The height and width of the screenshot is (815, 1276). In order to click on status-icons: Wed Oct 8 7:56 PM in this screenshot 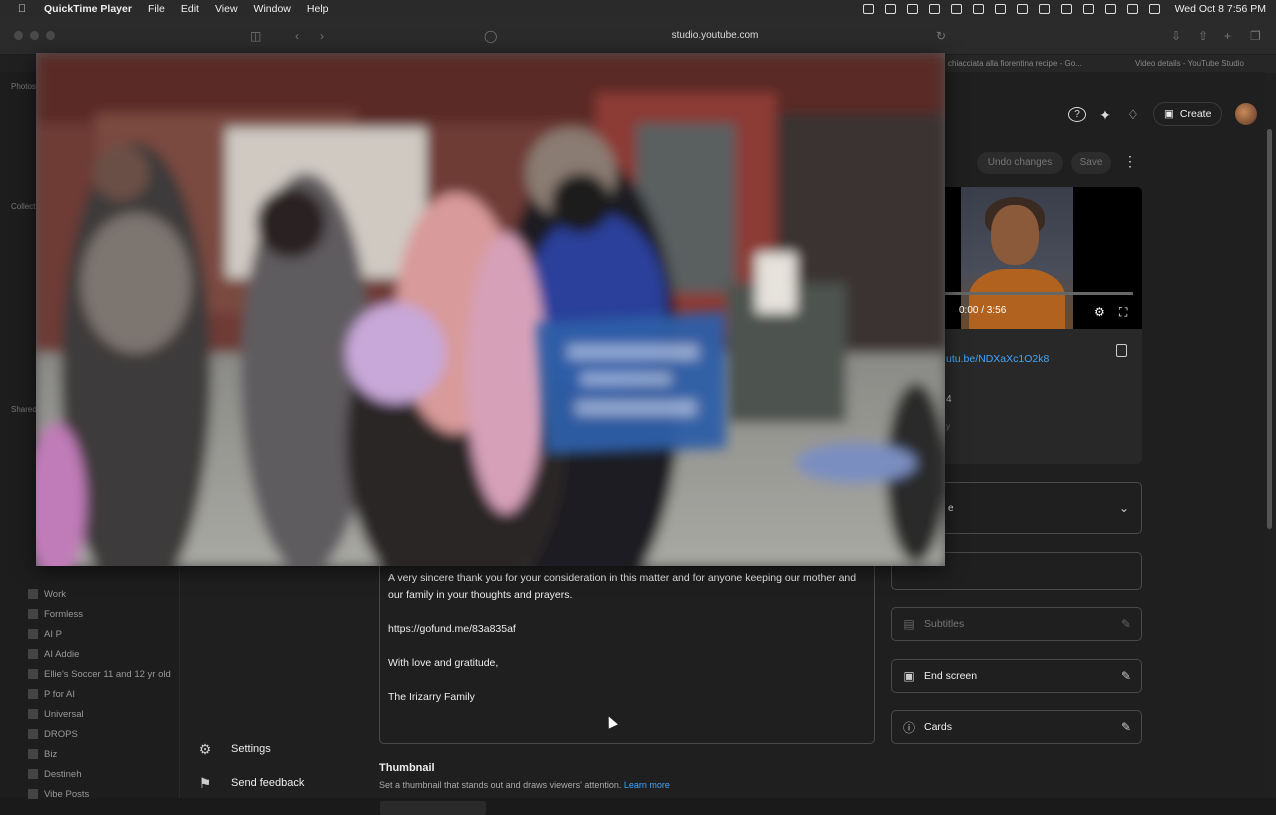, I will do `click(1064, 8)`.